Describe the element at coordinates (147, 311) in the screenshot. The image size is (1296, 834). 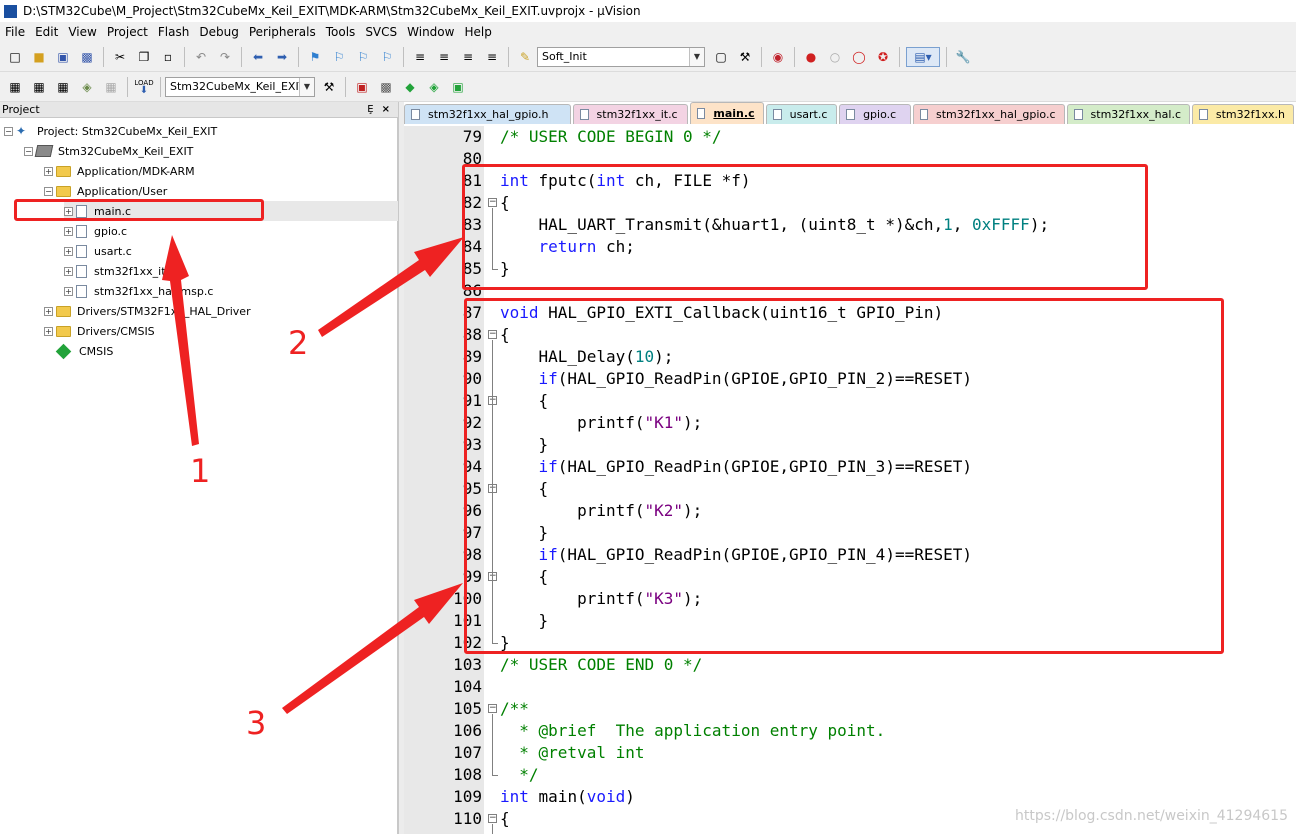
I see `tree-item: + Drivers/STM32F1xx_HAL_Driver` at that location.